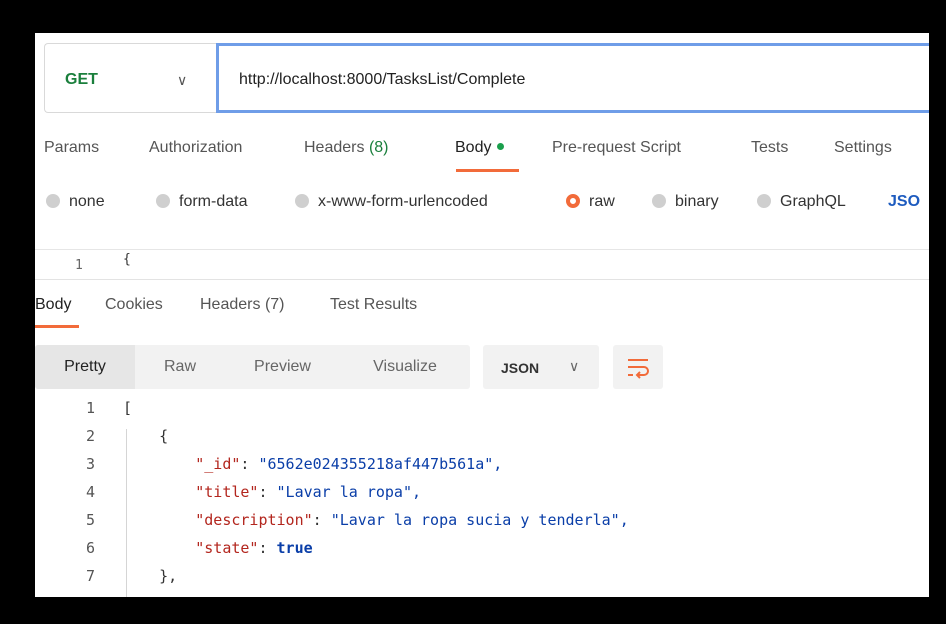  What do you see at coordinates (602, 201) in the screenshot?
I see `radio-label: raw` at bounding box center [602, 201].